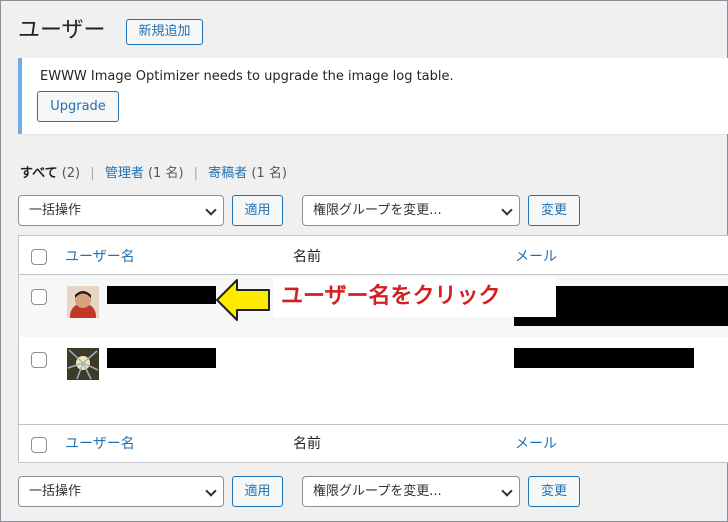 This screenshot has width=728, height=522. Describe the element at coordinates (121, 491) in the screenshot. I see `bulk-action-select-bottom: 一括操作` at that location.